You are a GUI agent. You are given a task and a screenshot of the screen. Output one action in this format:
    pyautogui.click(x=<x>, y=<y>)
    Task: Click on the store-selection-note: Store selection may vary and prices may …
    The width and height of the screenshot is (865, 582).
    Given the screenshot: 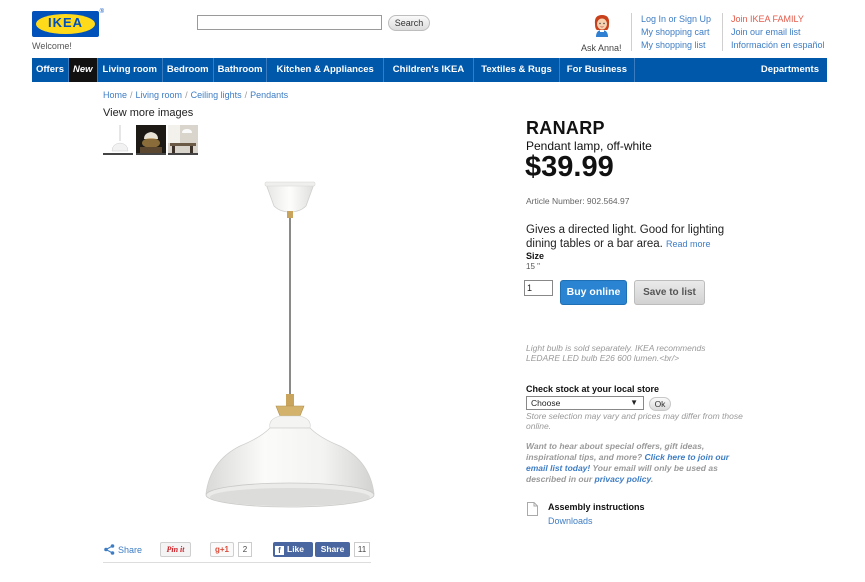 What is the action you would take?
    pyautogui.click(x=634, y=421)
    